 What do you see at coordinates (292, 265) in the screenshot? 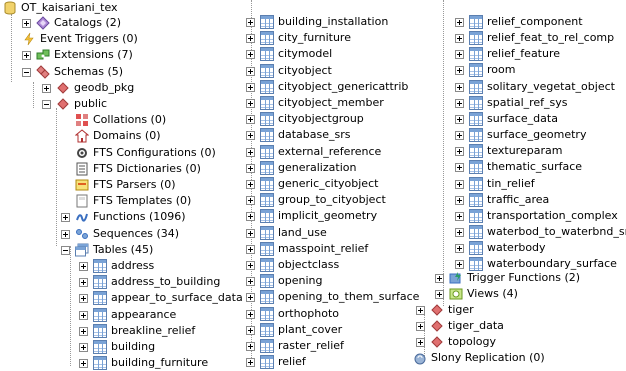
I see `table-row: objectclass` at bounding box center [292, 265].